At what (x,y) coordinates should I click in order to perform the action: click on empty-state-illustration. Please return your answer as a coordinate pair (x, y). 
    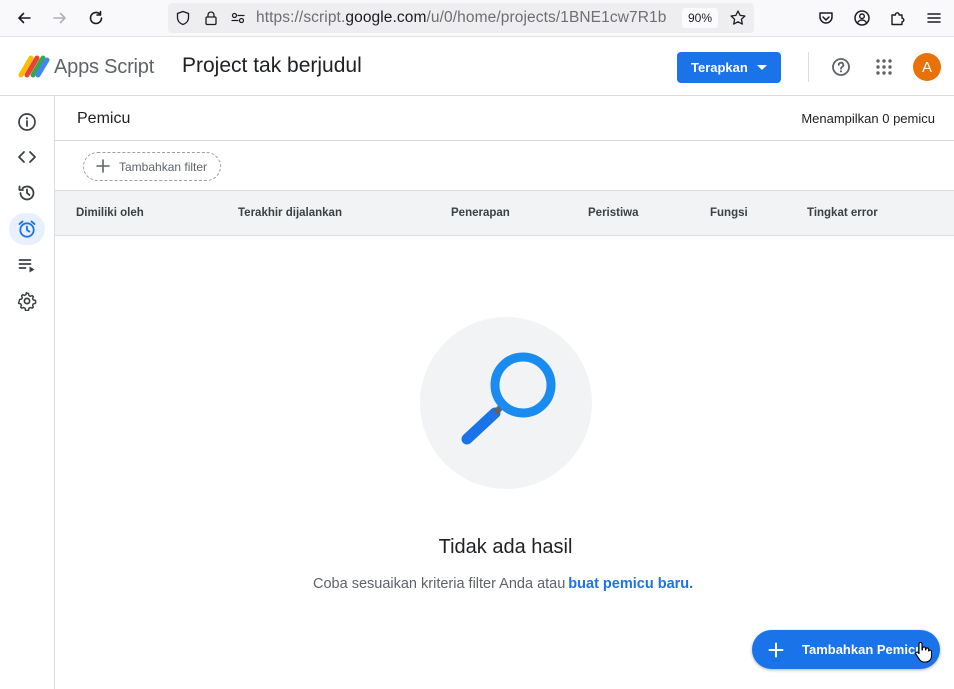
    Looking at the image, I should click on (506, 403).